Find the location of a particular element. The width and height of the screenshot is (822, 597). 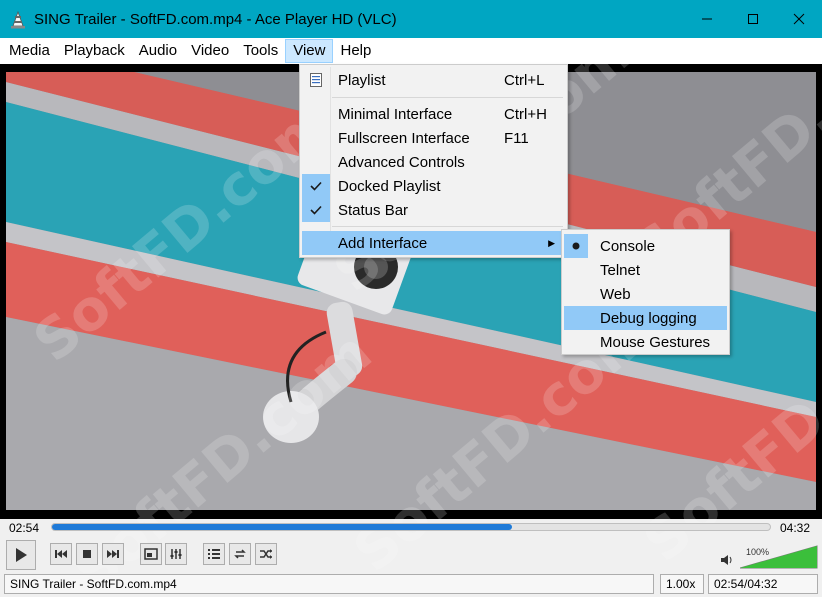

play-button is located at coordinates (21, 555).